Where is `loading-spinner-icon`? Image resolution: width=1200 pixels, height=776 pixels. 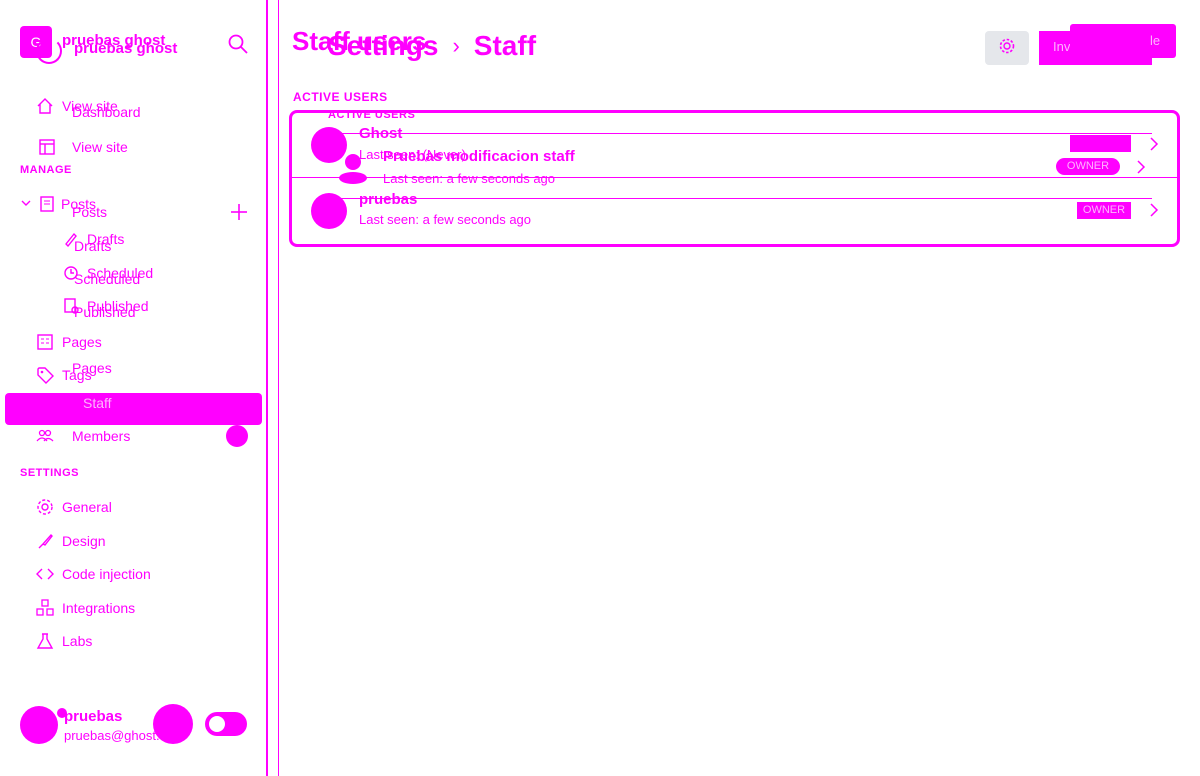 loading-spinner-icon is located at coordinates (49, 51).